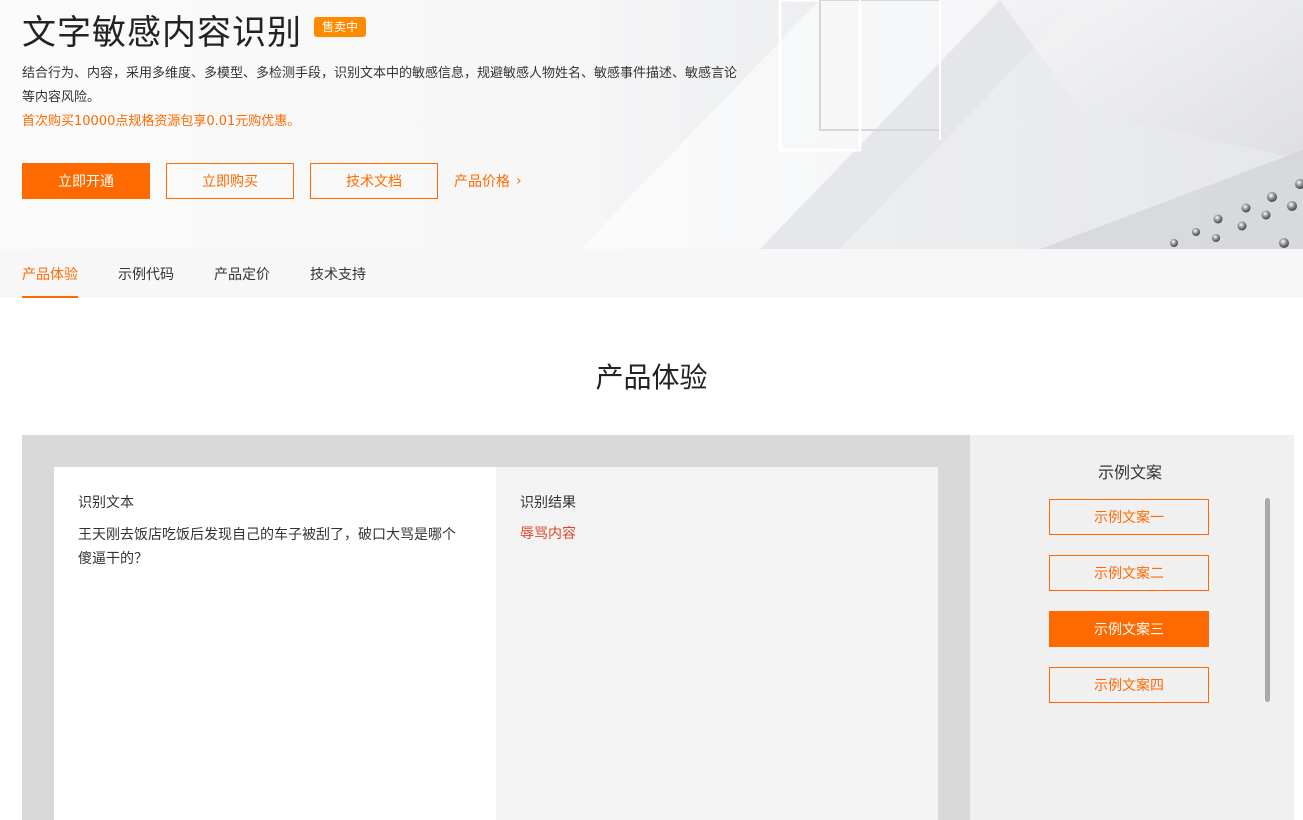 This screenshot has height=820, width=1303. What do you see at coordinates (338, 273) in the screenshot?
I see `tab-tech-support: 技术支持` at bounding box center [338, 273].